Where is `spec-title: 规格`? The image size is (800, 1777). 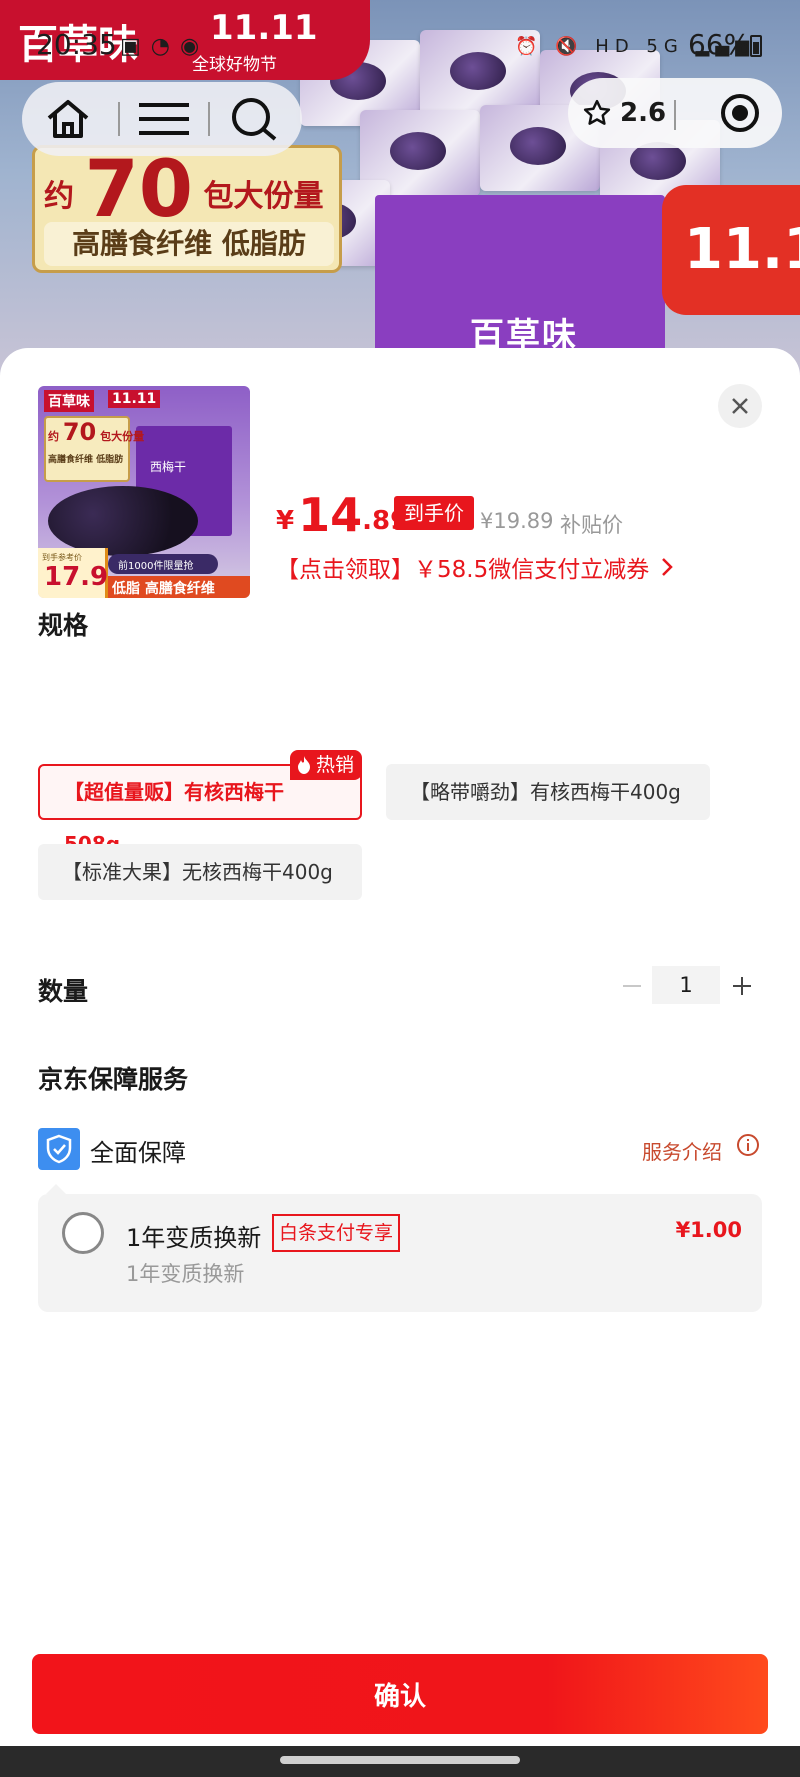 spec-title: 规格 is located at coordinates (63, 625).